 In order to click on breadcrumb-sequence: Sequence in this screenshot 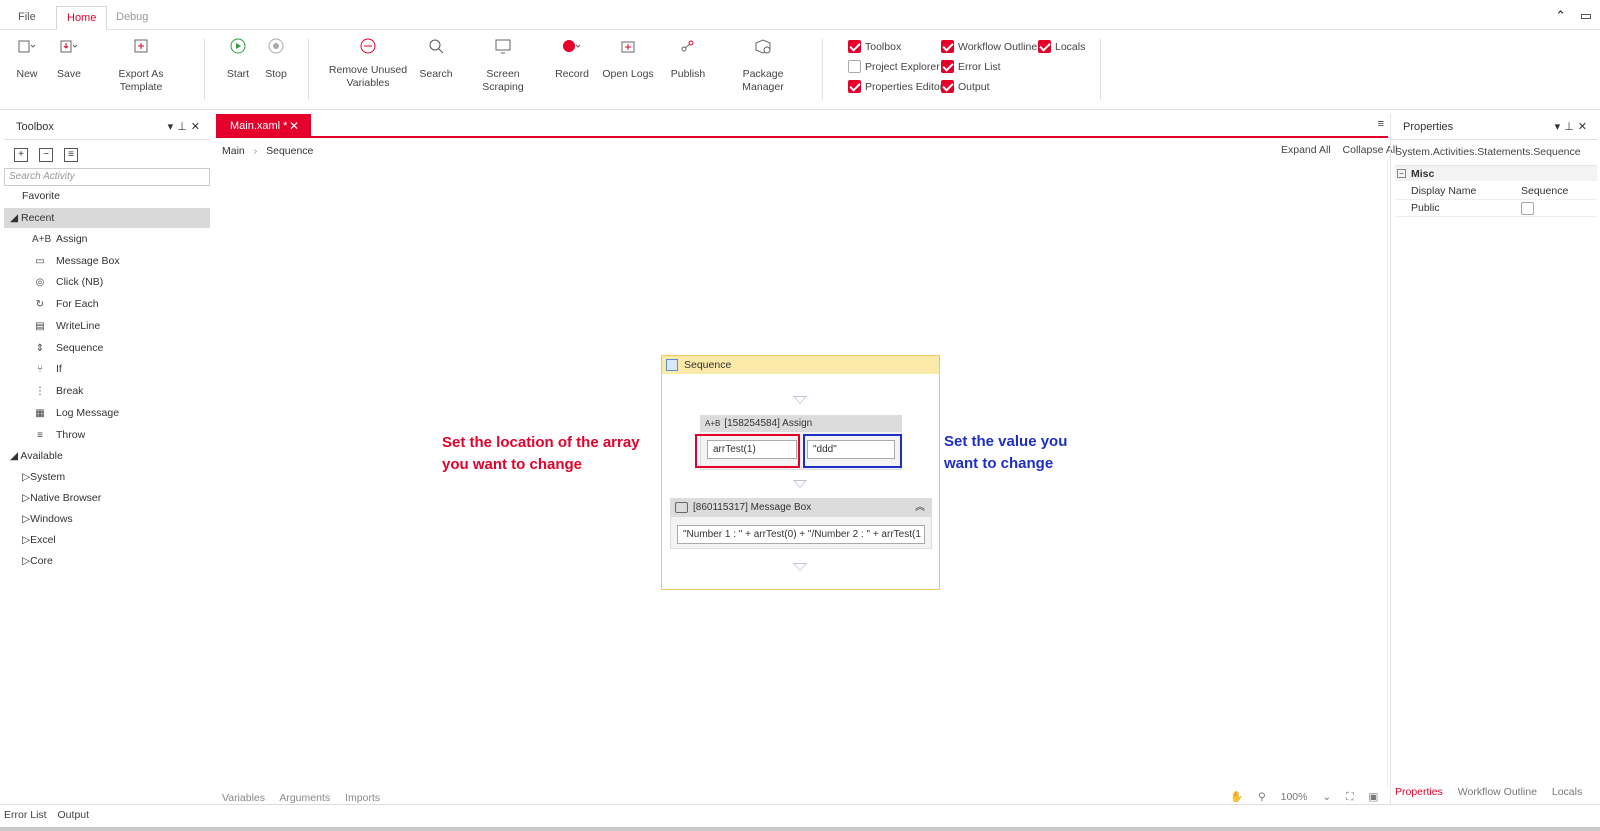, I will do `click(289, 151)`.